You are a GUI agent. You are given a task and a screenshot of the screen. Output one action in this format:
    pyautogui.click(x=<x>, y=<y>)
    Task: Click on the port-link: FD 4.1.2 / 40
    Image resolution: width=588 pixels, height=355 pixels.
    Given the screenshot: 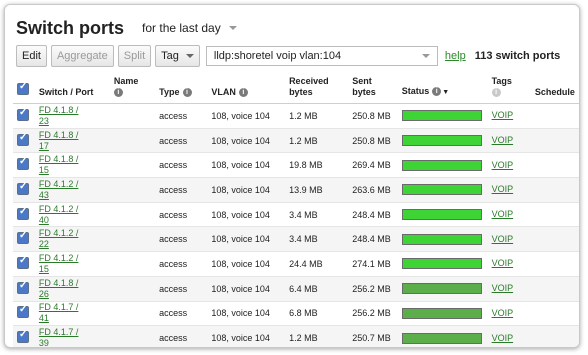 What is the action you would take?
    pyautogui.click(x=62, y=215)
    